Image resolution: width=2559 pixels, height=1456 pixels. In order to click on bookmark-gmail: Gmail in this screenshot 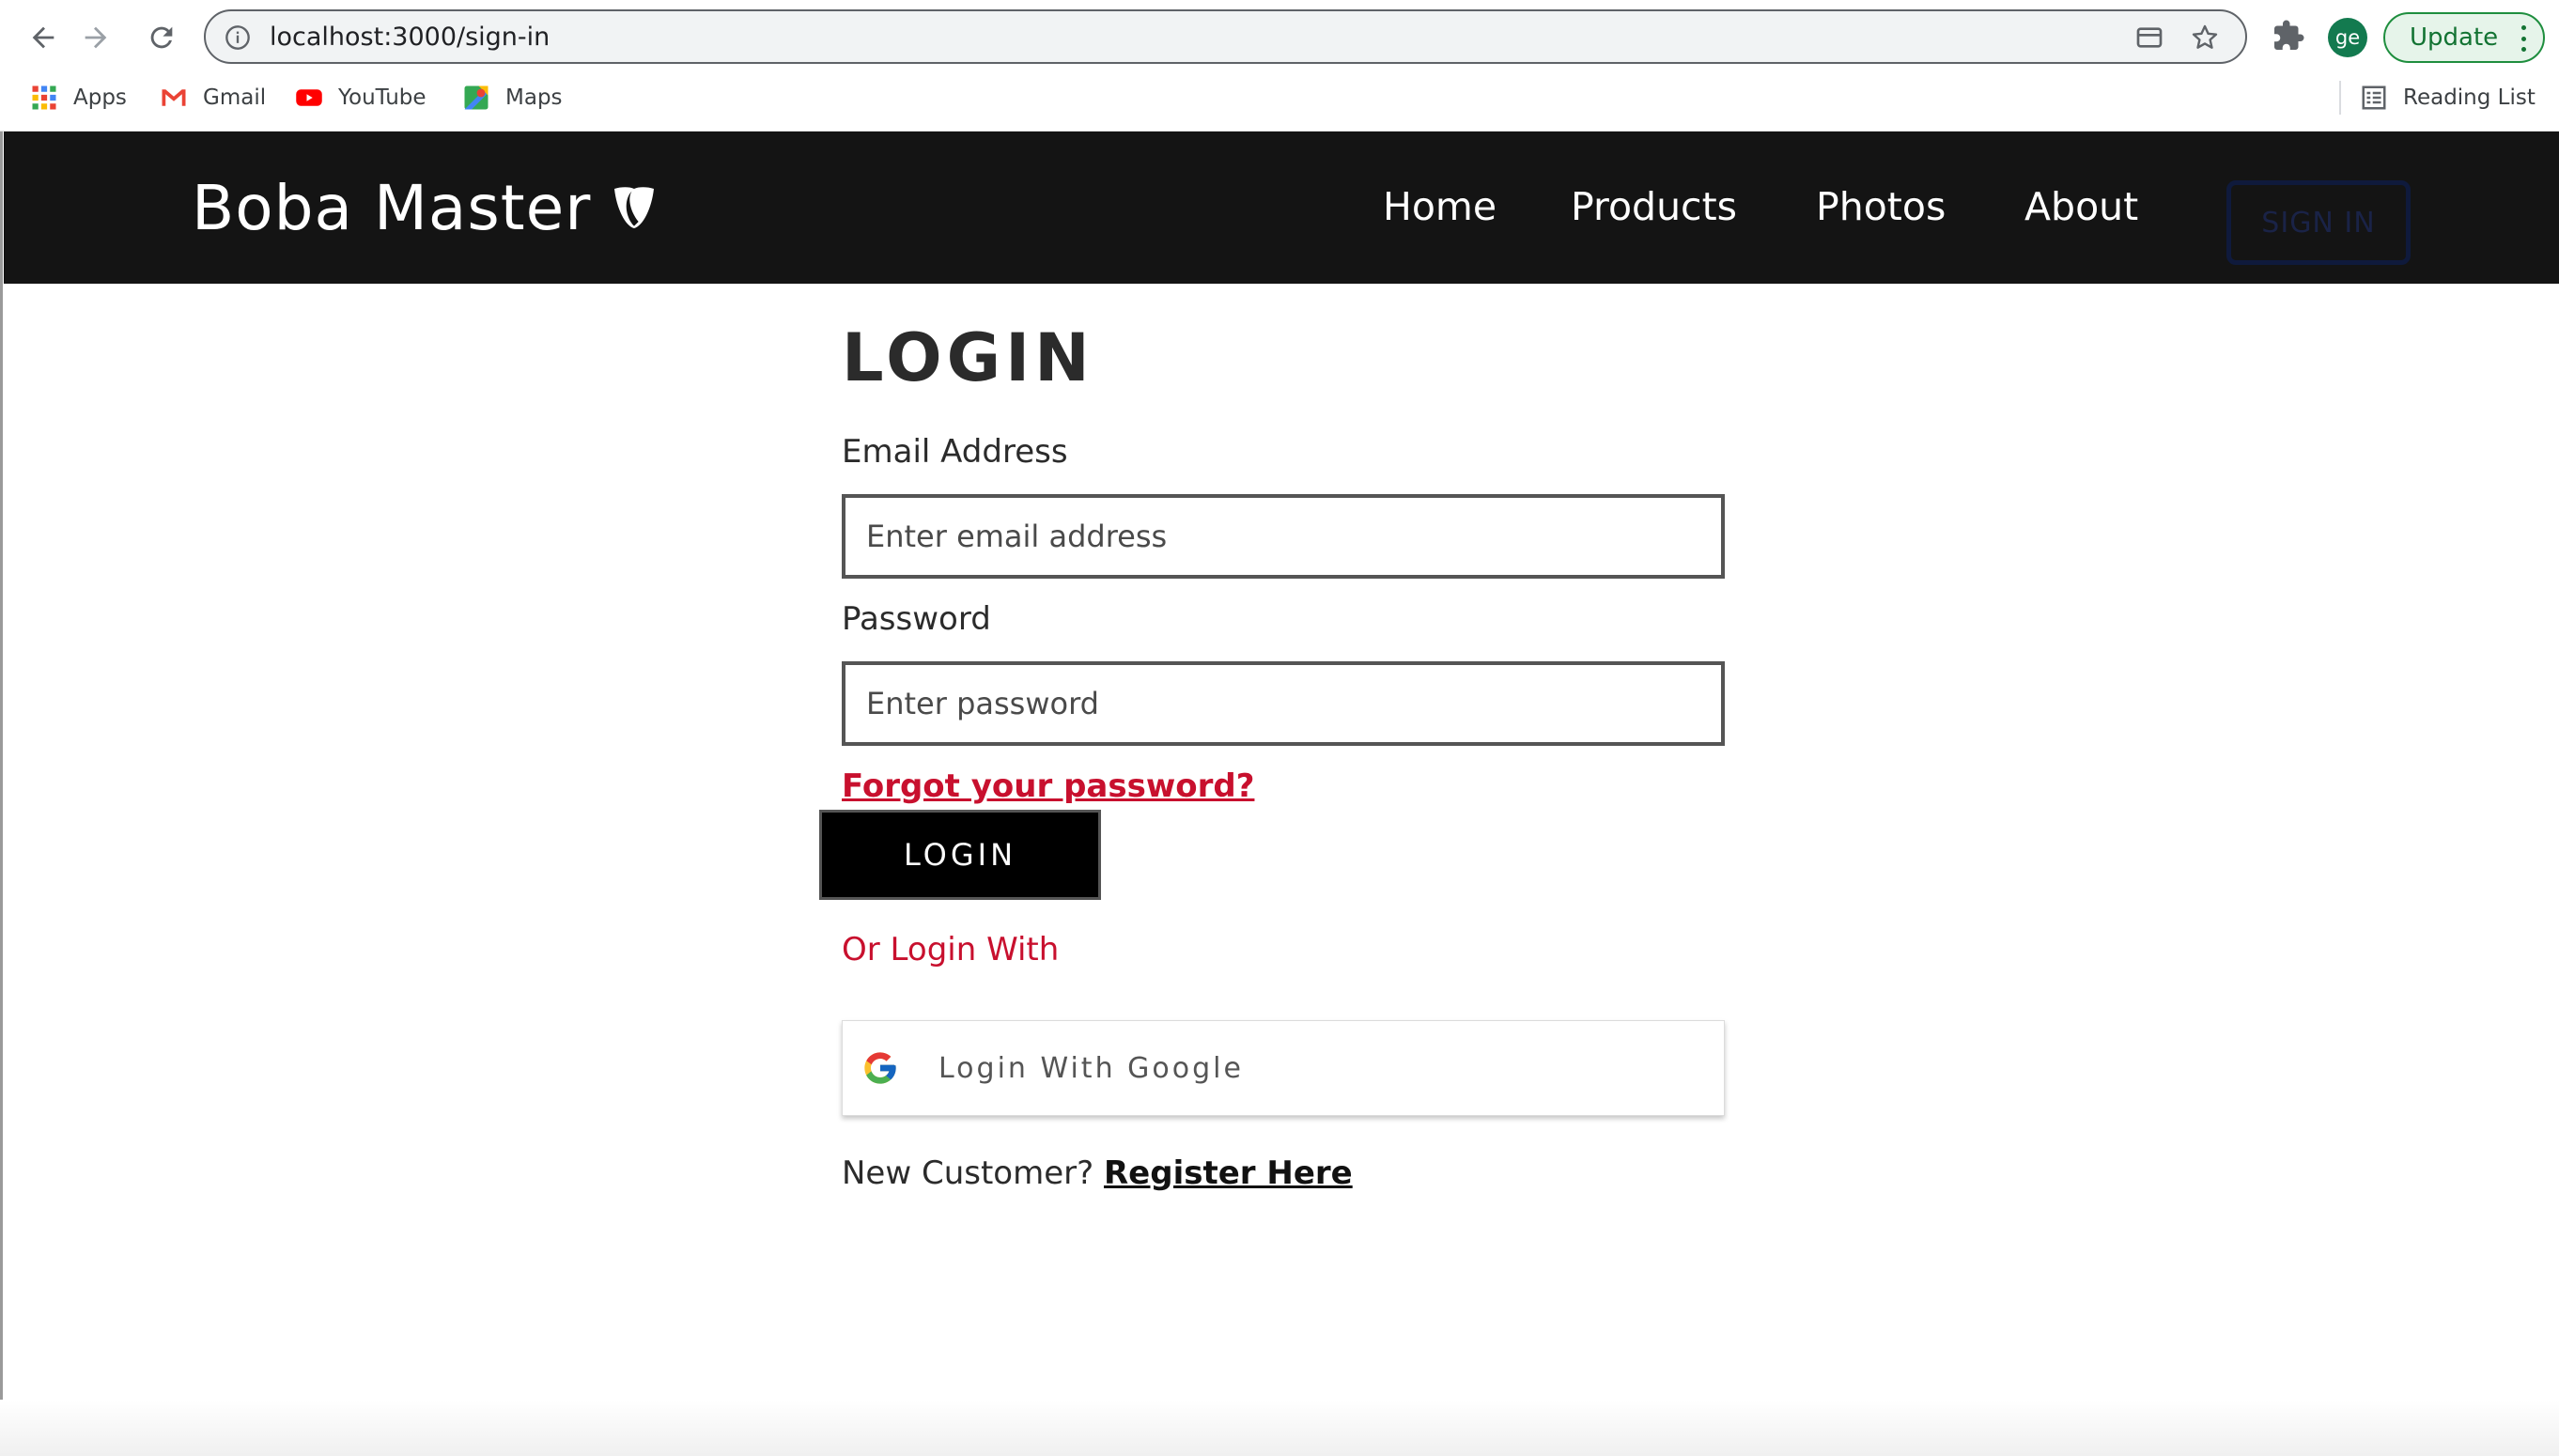, I will do `click(213, 98)`.